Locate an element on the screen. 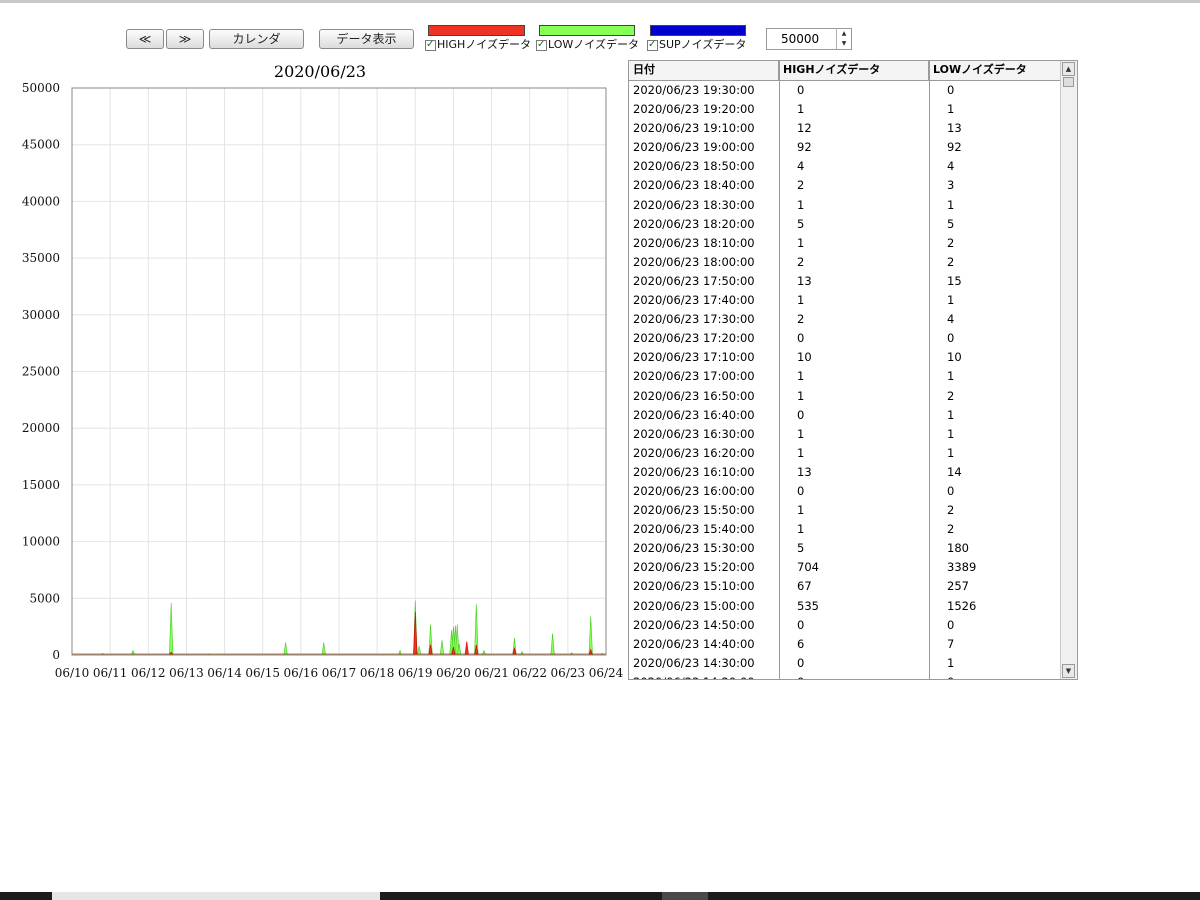 This screenshot has width=1200, height=900. low-series-label: LOWノイズデータ is located at coordinates (593, 44).